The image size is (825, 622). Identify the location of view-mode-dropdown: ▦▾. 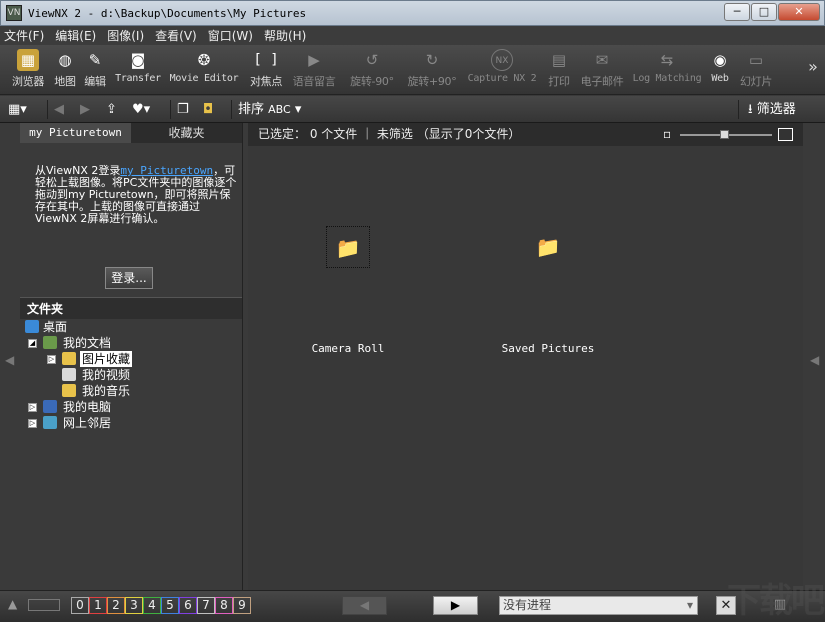
(26, 109).